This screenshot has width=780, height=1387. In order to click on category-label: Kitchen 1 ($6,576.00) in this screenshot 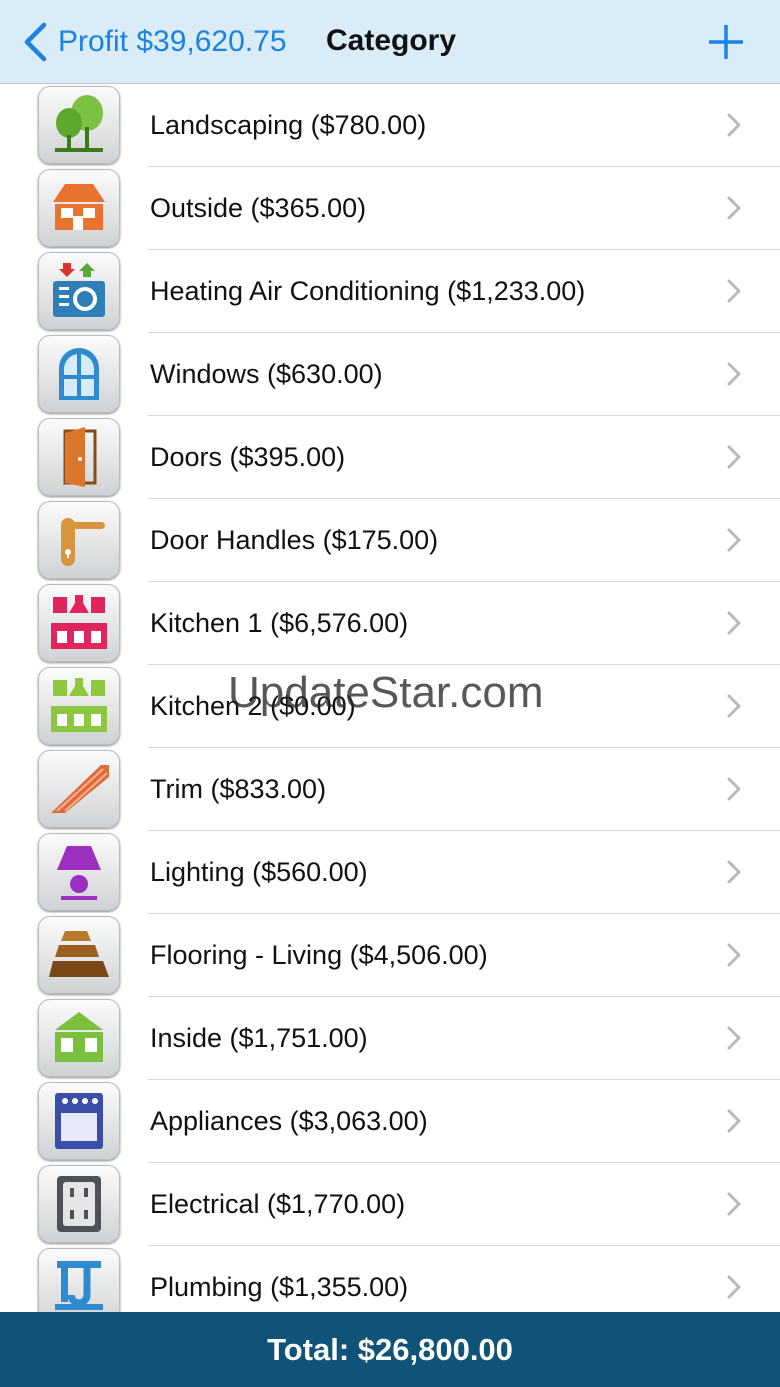, I will do `click(279, 623)`.